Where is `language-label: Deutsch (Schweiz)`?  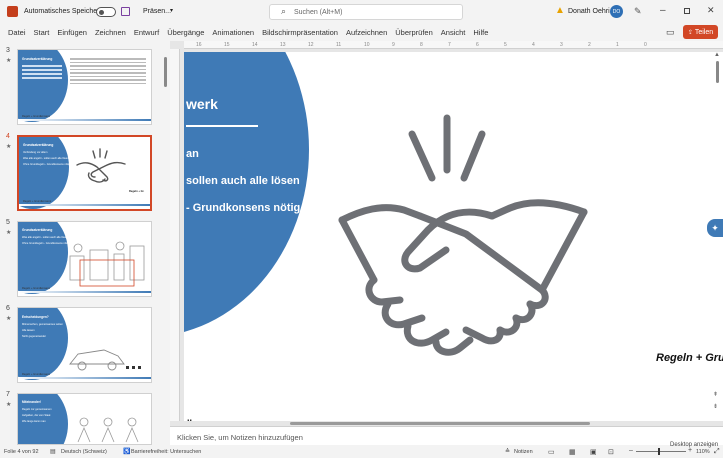
language-label: Deutsch (Schweiz) is located at coordinates (84, 452).